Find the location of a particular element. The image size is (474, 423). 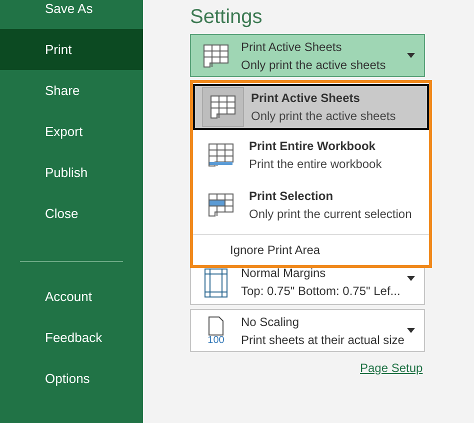

menu-option: Print Selection Only print the current selection is located at coordinates (311, 205).